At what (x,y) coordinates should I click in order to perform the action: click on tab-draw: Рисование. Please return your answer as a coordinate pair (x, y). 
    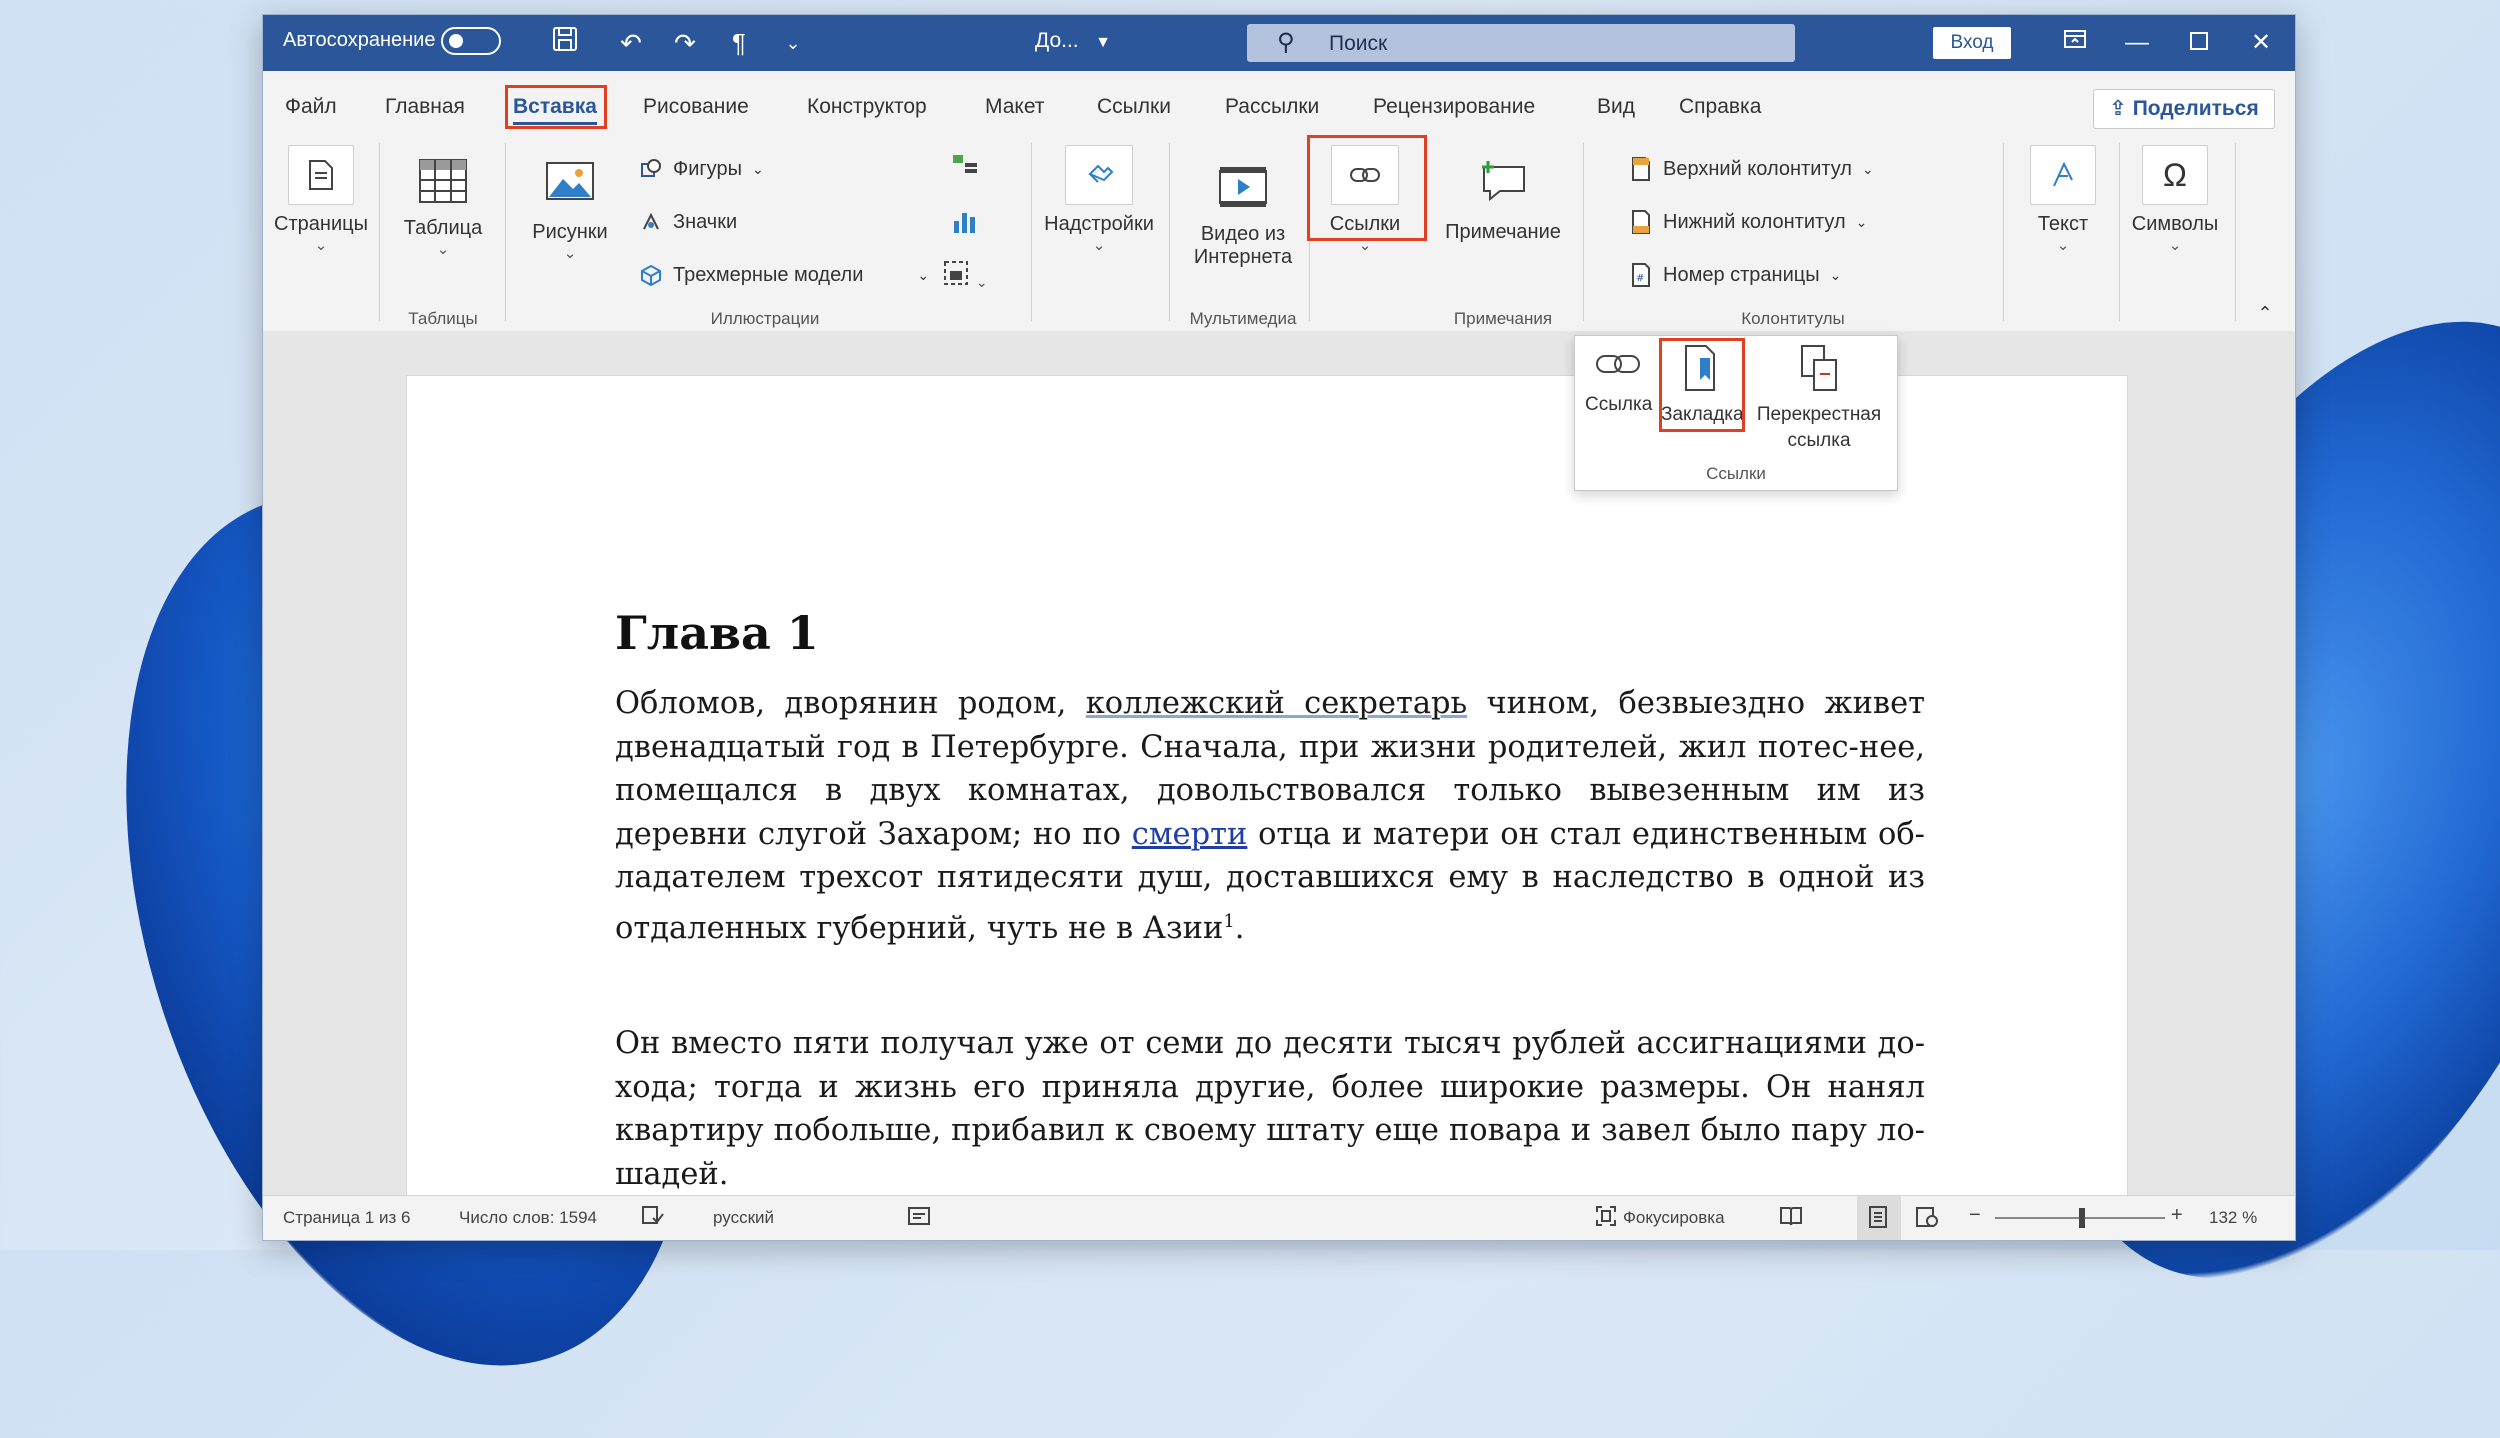
    Looking at the image, I should click on (696, 107).